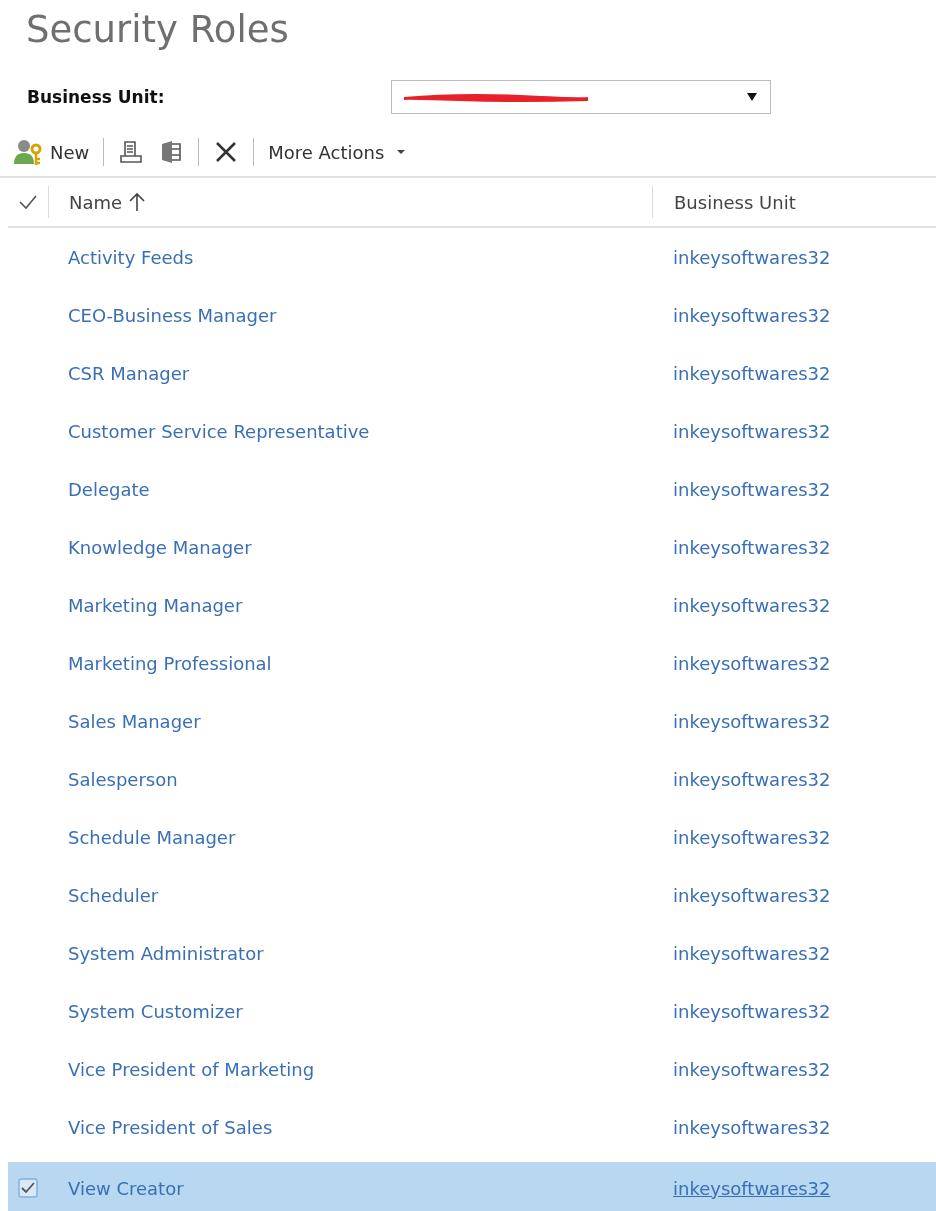 The width and height of the screenshot is (936, 1211). I want to click on more-actions-button: More Actions, so click(337, 152).